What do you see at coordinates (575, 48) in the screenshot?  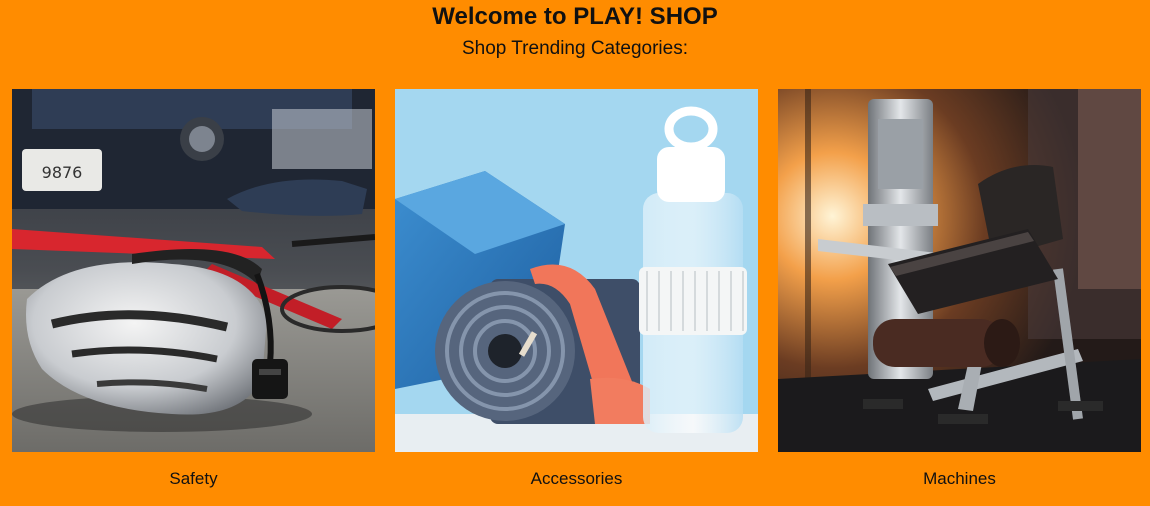 I see `page-subtitle: Shop Trending Categories:` at bounding box center [575, 48].